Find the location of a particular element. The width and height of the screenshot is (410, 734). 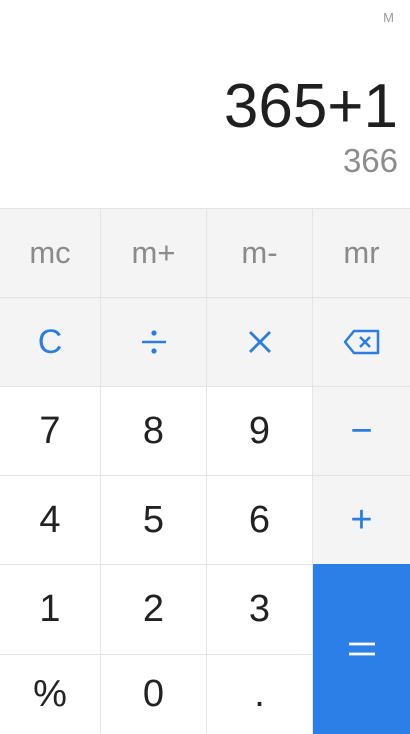

divide-button is located at coordinates (154, 341).